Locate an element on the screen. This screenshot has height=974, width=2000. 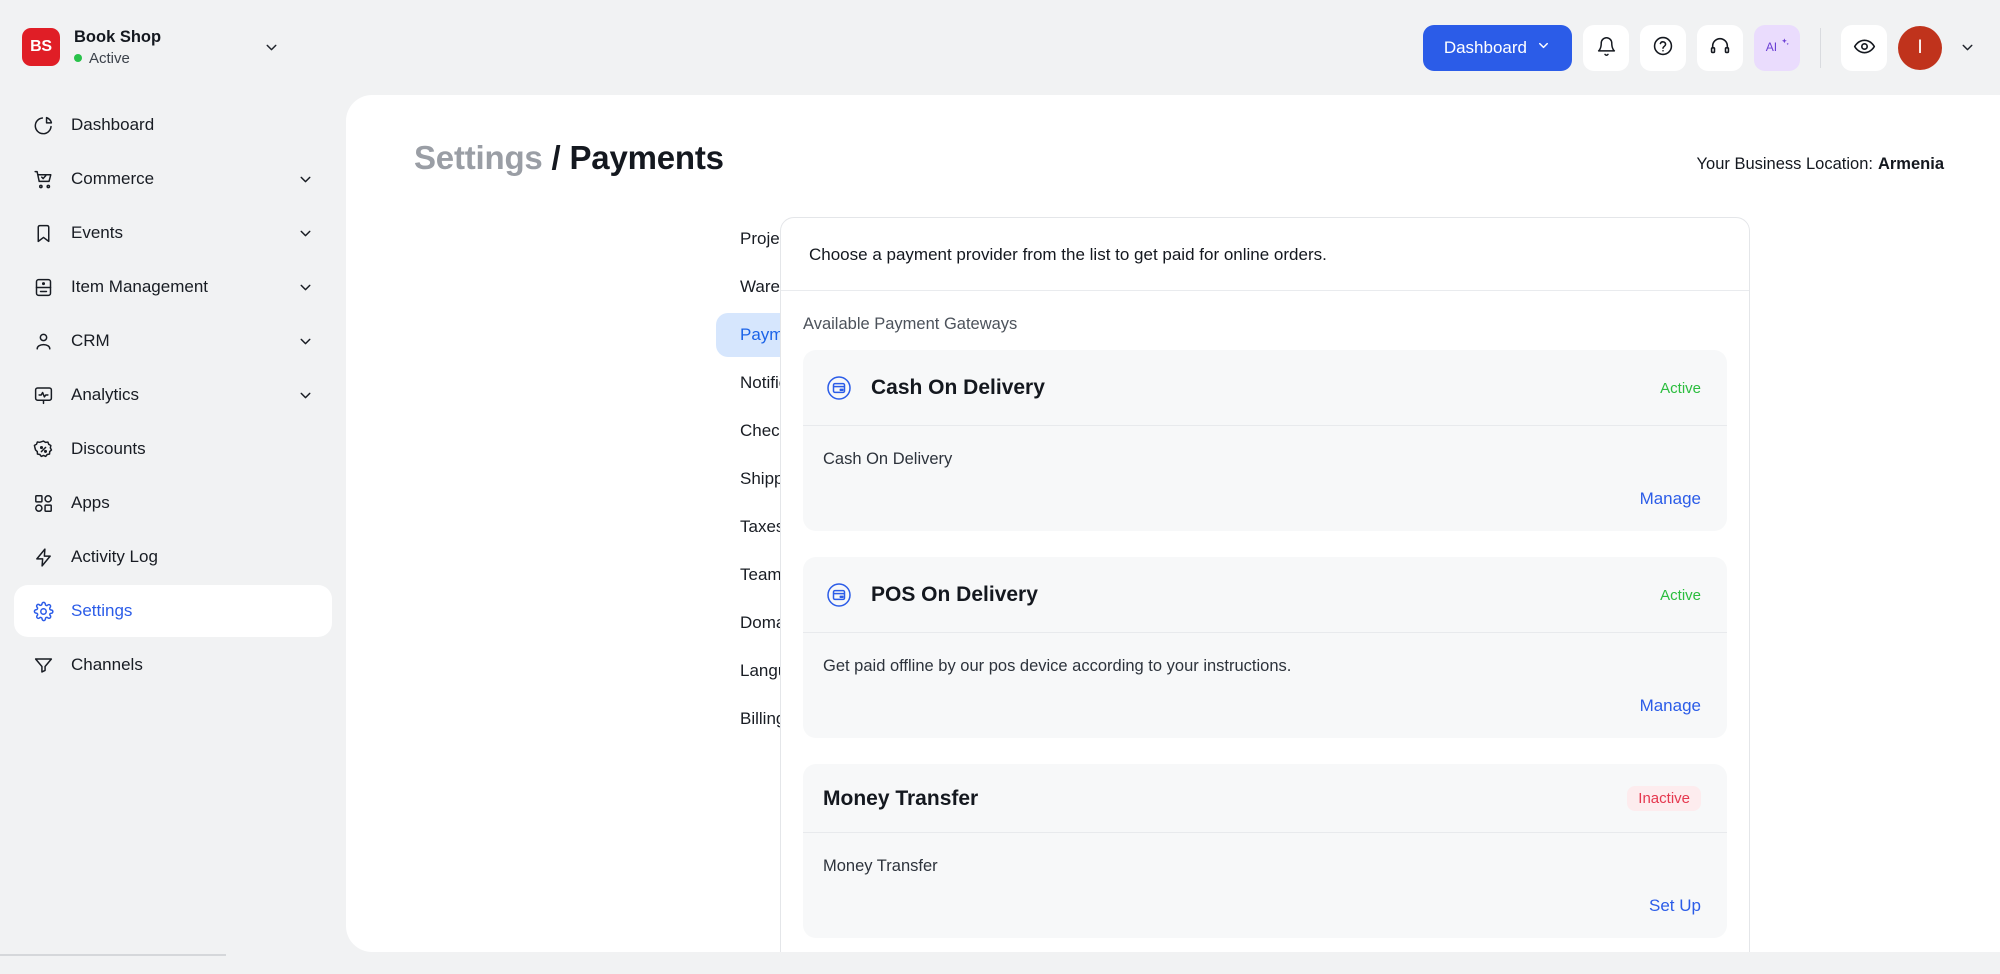
lightning-bolt-icon is located at coordinates (43, 557).